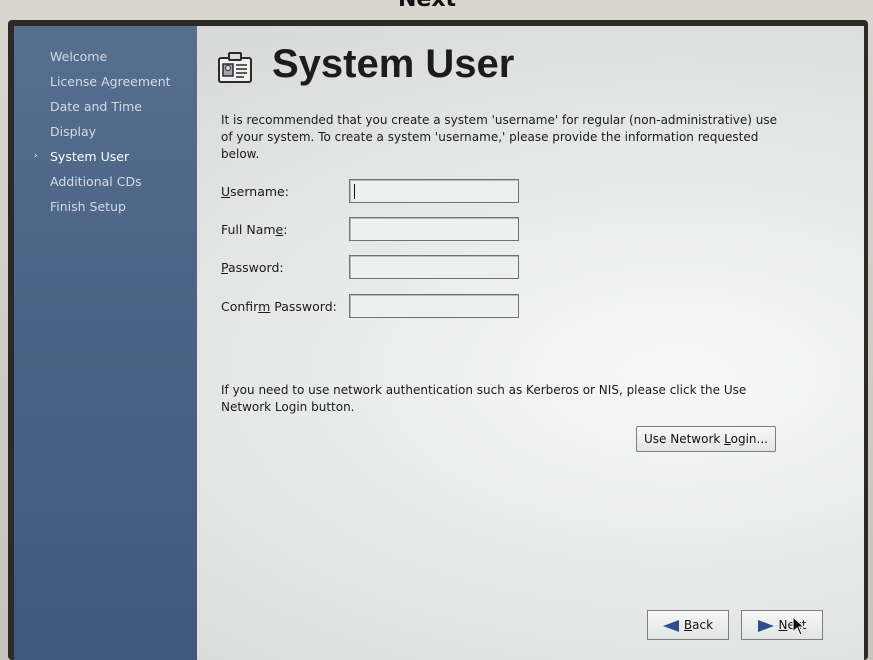 The width and height of the screenshot is (873, 660). I want to click on sidebar-item-welcome: Welcome, so click(105, 56).